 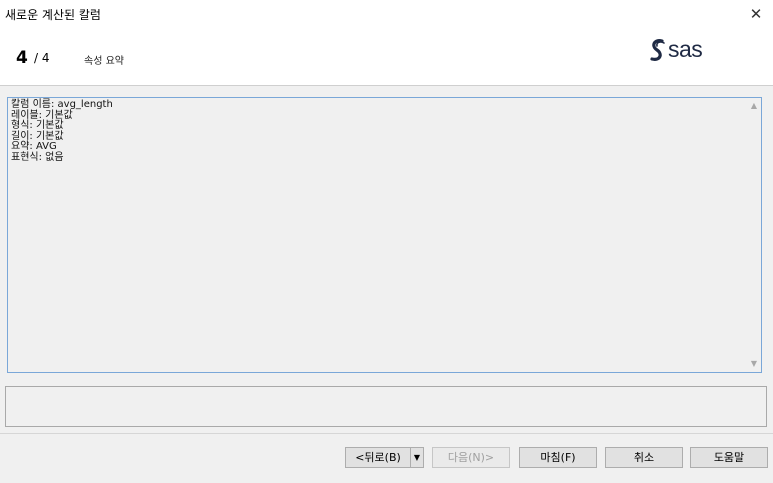 What do you see at coordinates (754, 105) in the screenshot?
I see `scroll-up-icon: ▲` at bounding box center [754, 105].